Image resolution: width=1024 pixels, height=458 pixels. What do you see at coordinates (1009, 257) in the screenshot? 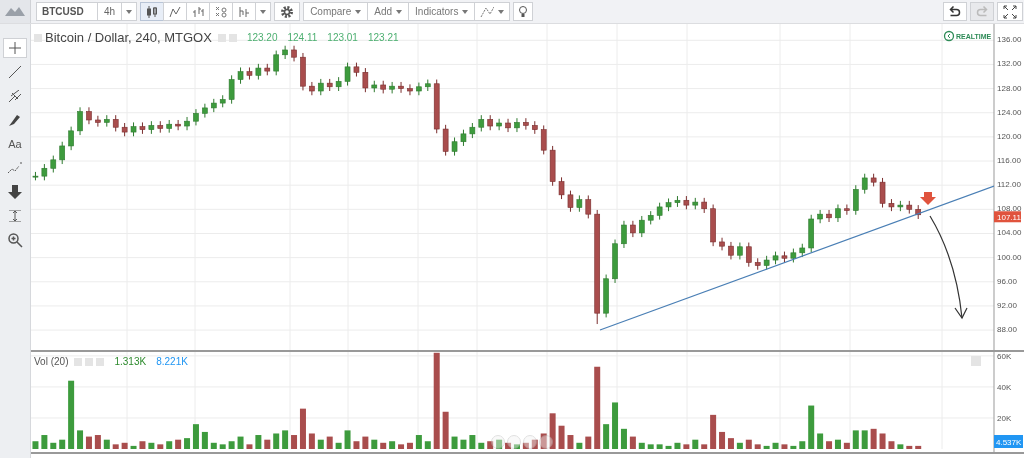
I see `axis-label: 100.00` at bounding box center [1009, 257].